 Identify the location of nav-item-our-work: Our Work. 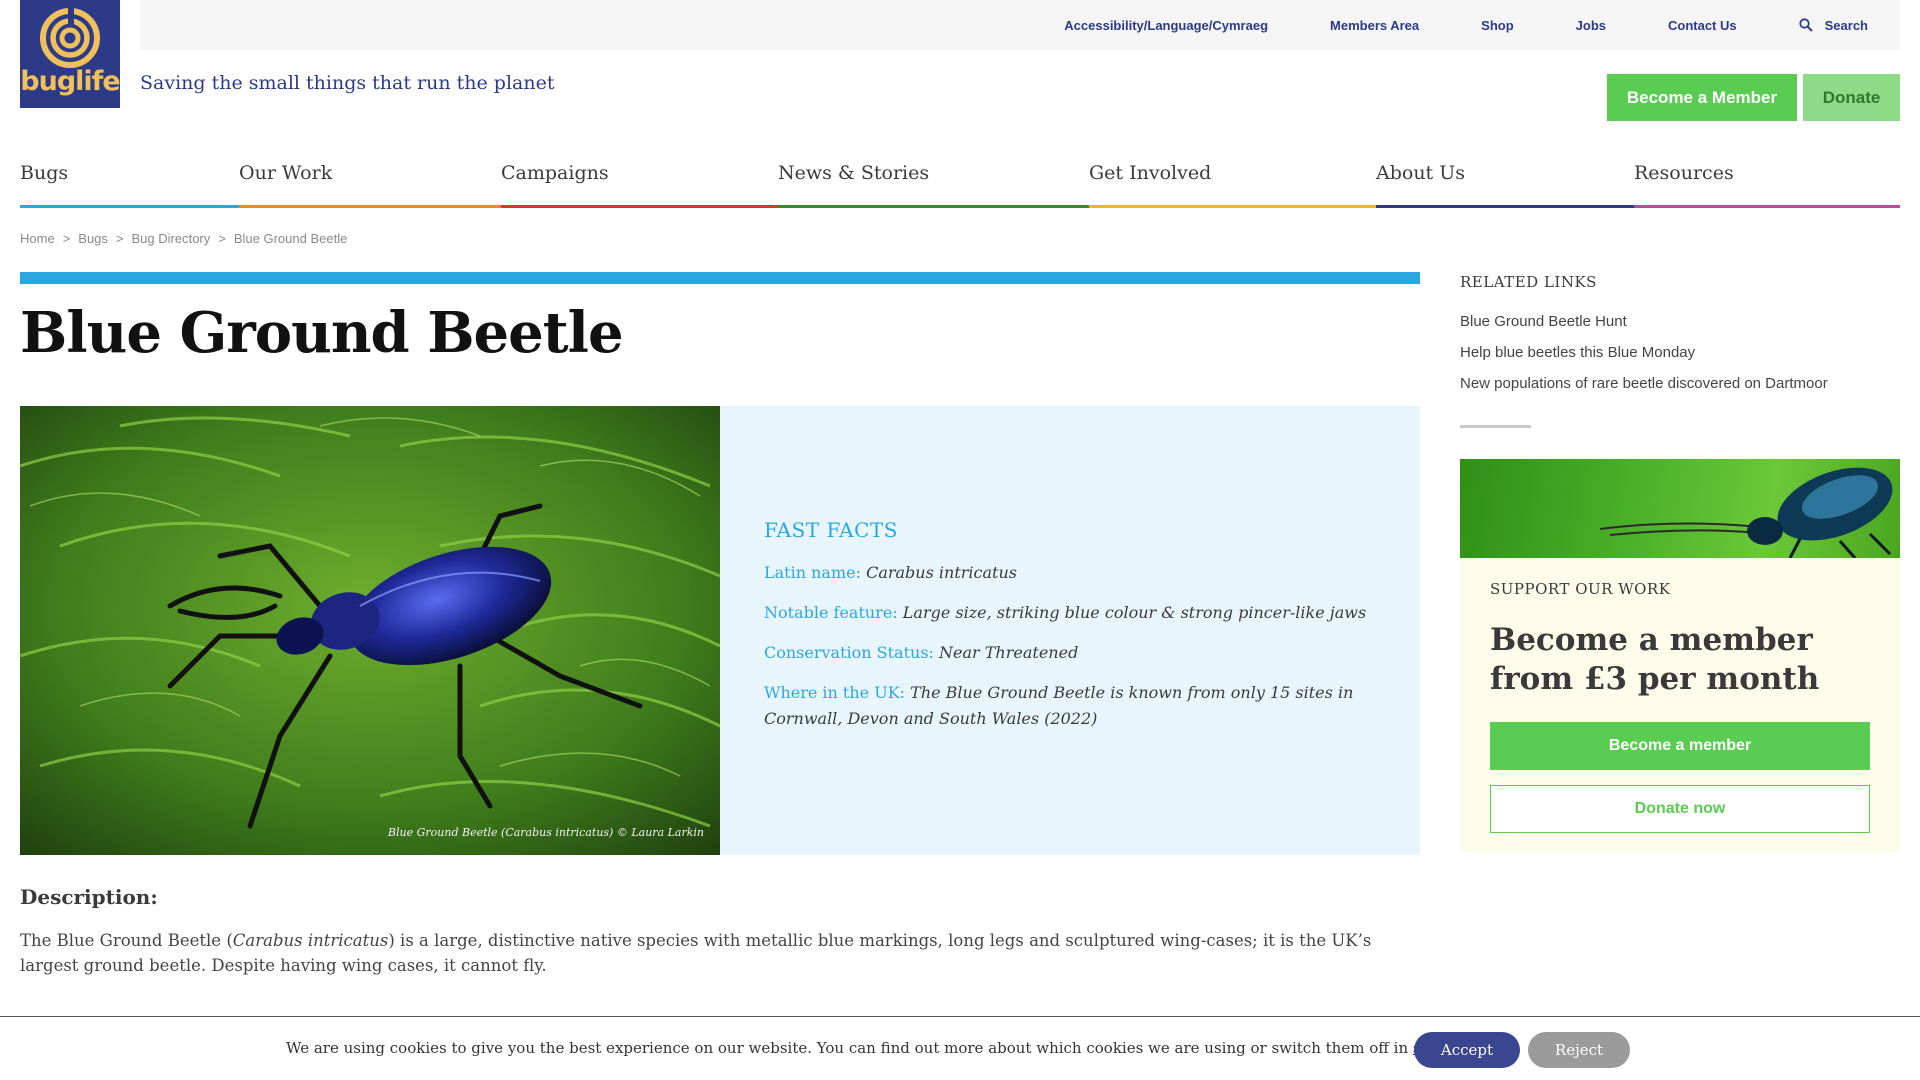
(370, 183).